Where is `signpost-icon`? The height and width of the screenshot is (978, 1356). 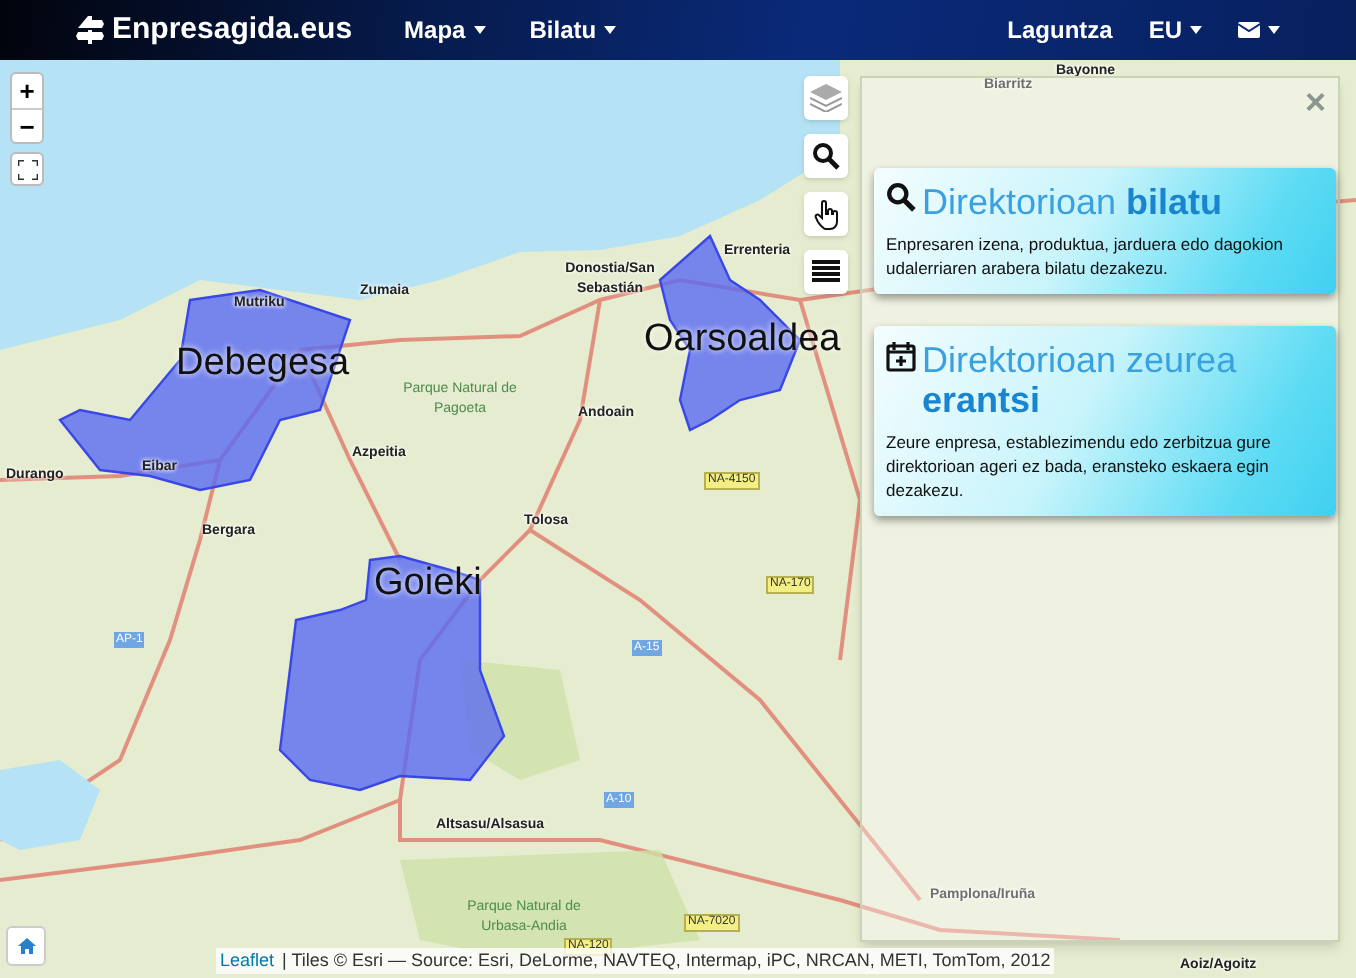 signpost-icon is located at coordinates (90, 30).